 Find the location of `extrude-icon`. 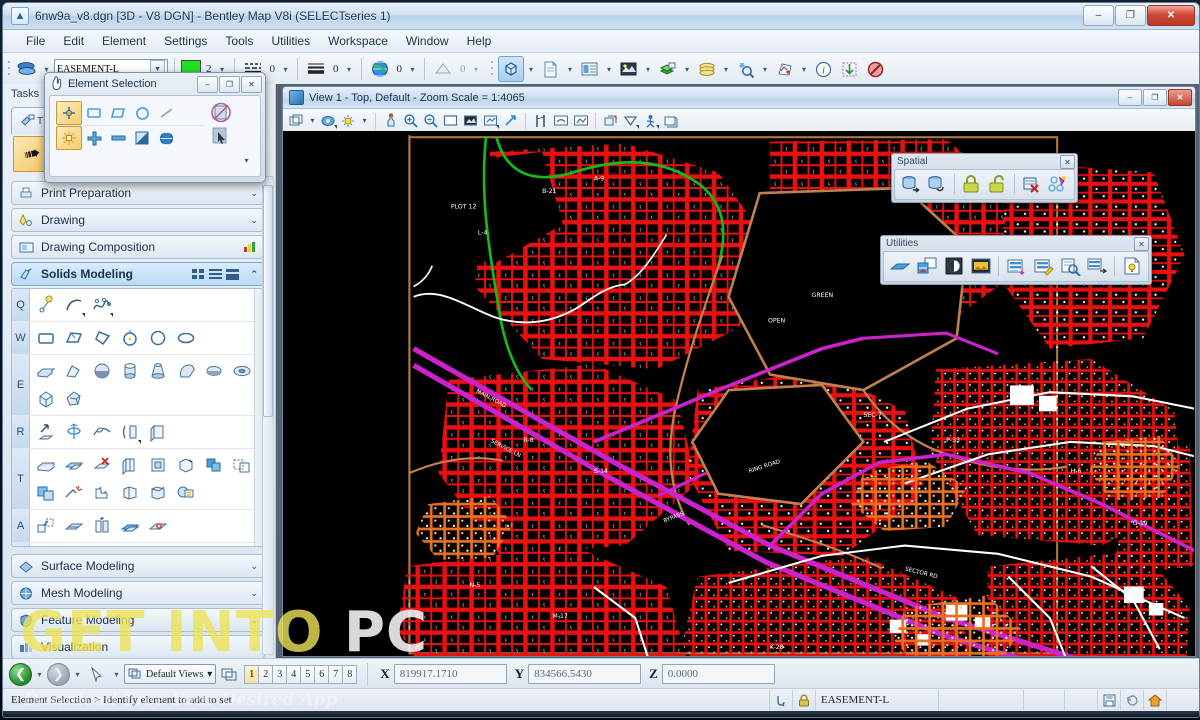

extrude-icon is located at coordinates (46, 432).